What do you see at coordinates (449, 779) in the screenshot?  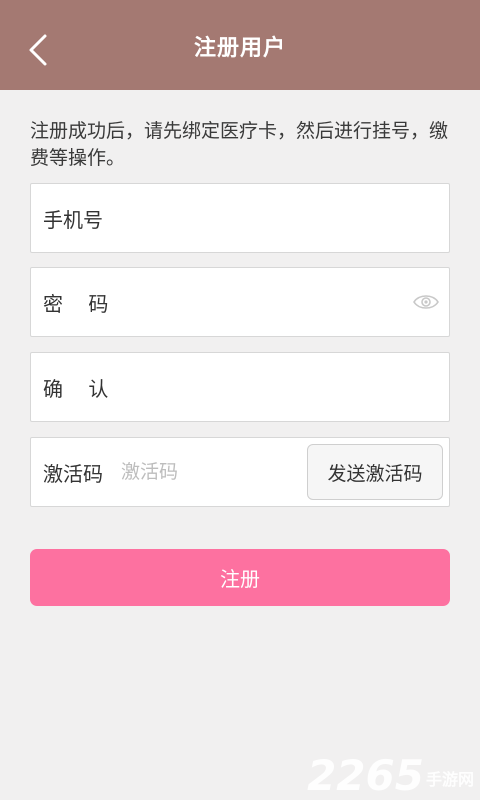 I see `watermark-text: 手游网` at bounding box center [449, 779].